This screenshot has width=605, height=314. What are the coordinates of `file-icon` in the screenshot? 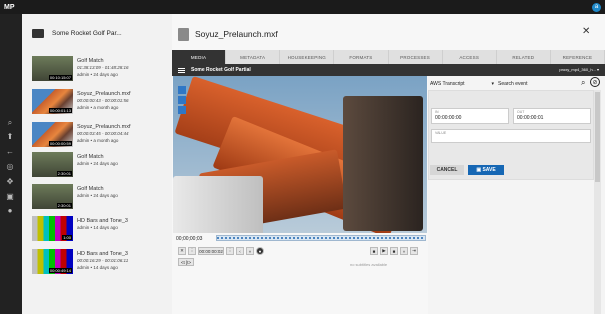 It's located at (183, 34).